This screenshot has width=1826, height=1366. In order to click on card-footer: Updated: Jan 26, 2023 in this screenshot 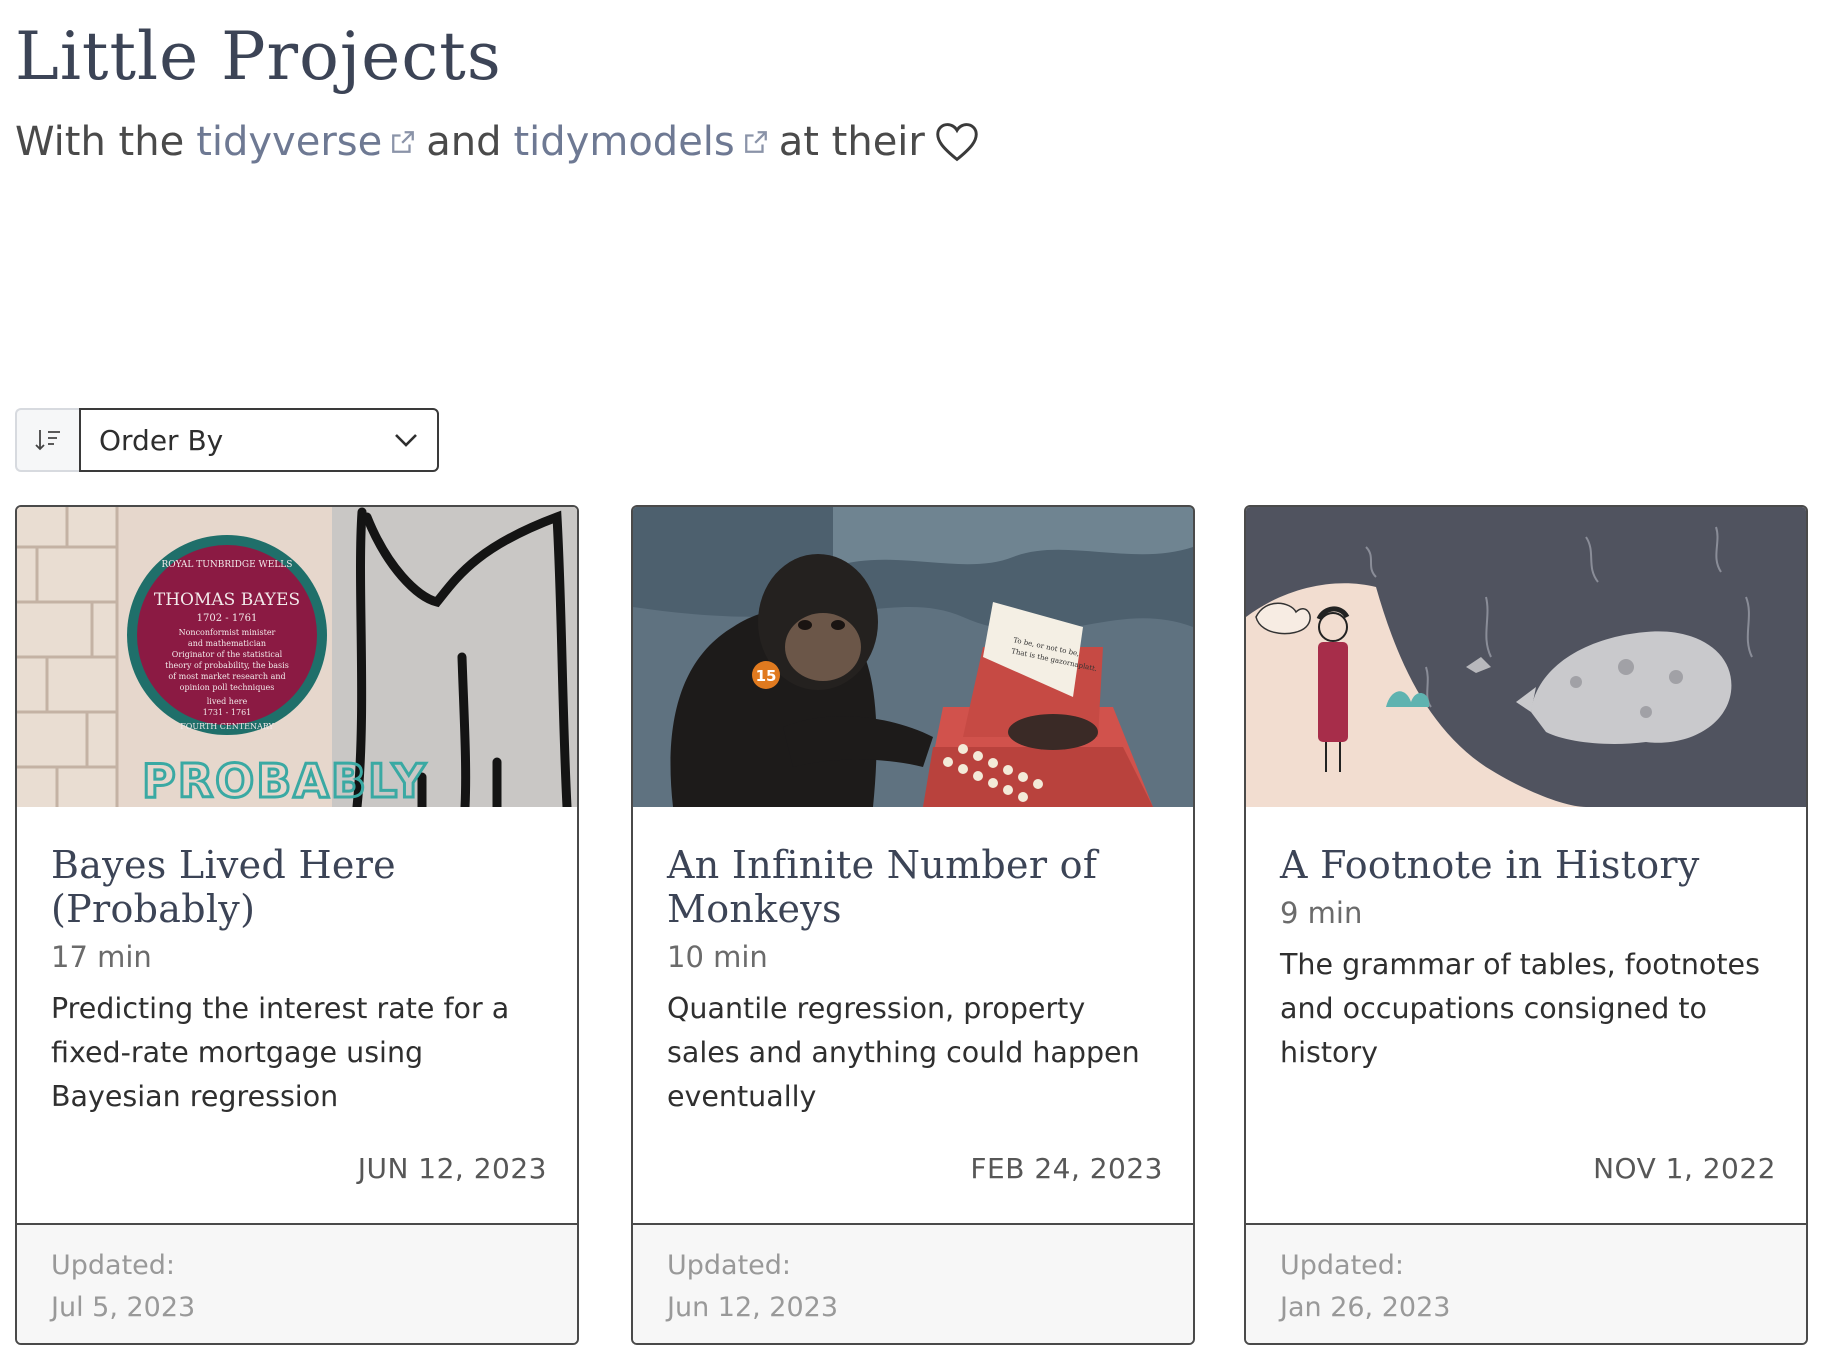, I will do `click(1526, 1283)`.